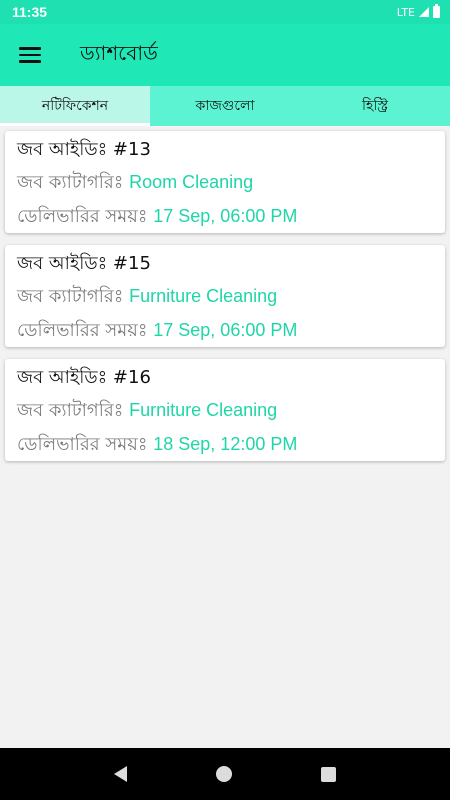  Describe the element at coordinates (84, 149) in the screenshot. I see `job-id: জব আইডিঃ #13` at that location.